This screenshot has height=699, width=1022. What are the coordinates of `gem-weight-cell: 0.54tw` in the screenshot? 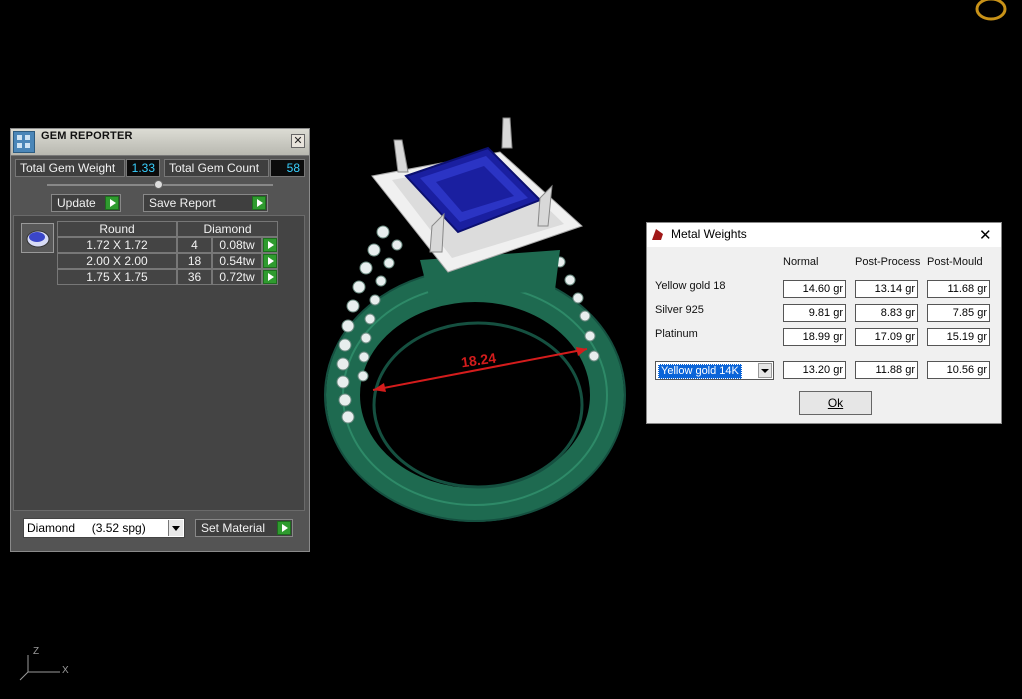 It's located at (237, 261).